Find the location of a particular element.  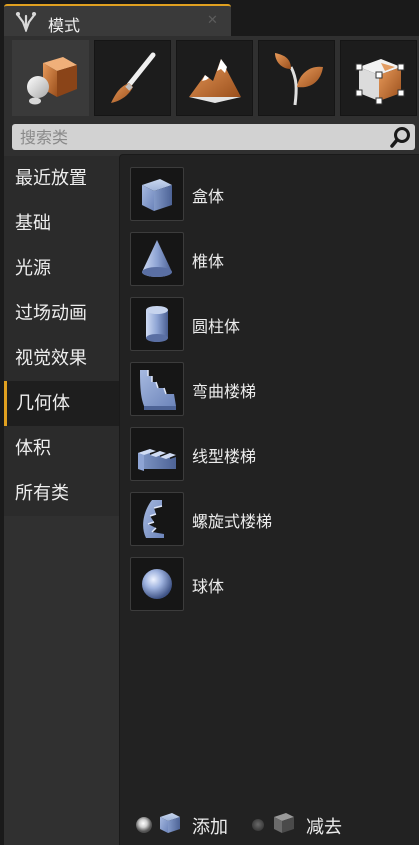

place-icon is located at coordinates (52, 81).